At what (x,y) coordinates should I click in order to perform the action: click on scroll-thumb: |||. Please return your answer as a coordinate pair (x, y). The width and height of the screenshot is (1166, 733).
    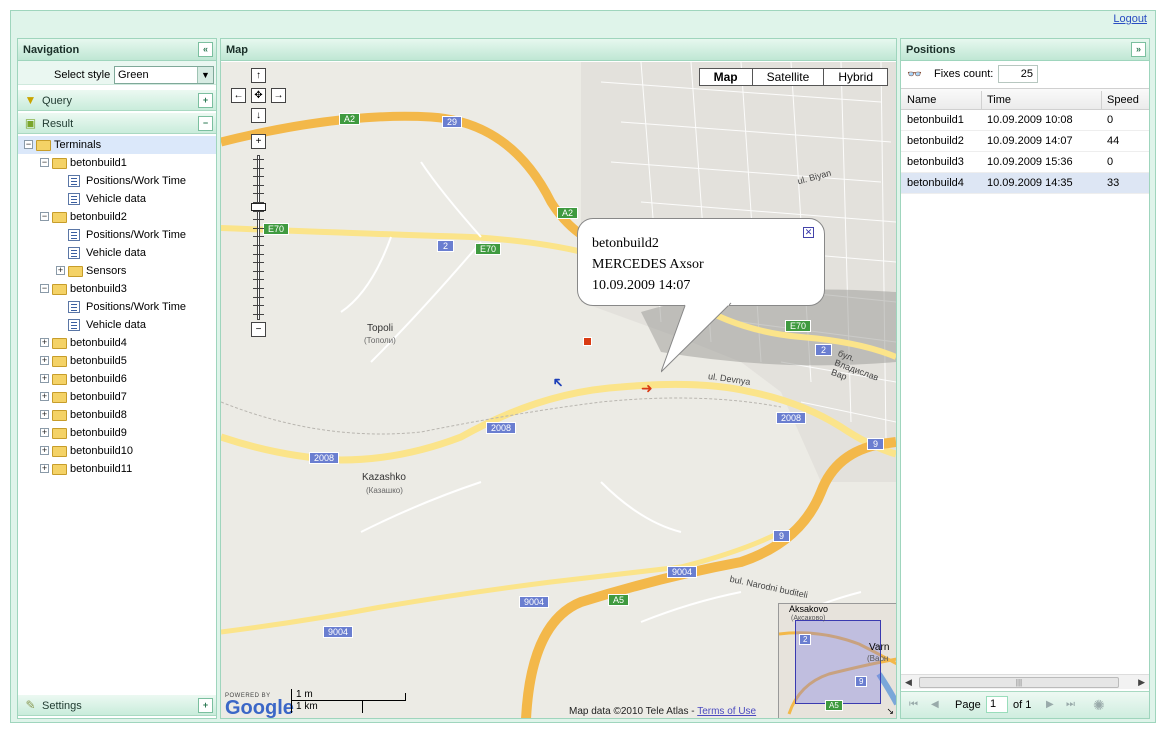
    Looking at the image, I should click on (1019, 682).